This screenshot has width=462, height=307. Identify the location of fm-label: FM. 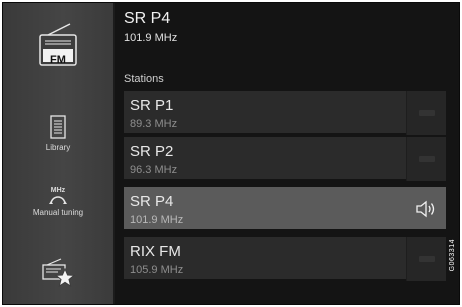
(58, 60).